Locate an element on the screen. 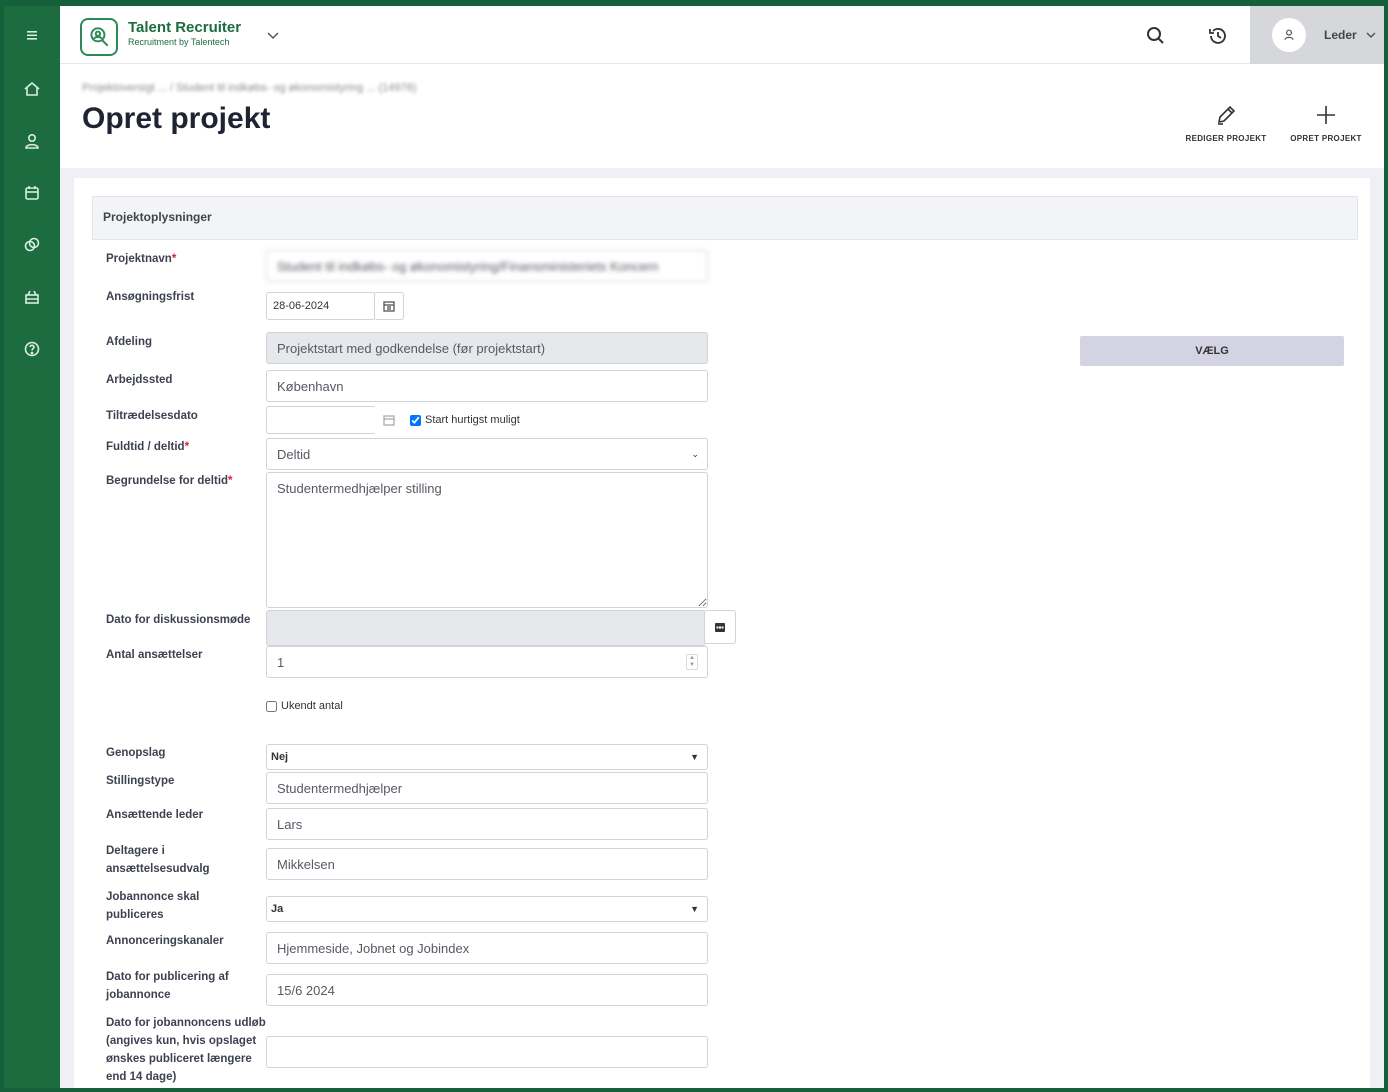 This screenshot has height=1092, width=1388. part-time-reason-label: Begrundelse for deltid* is located at coordinates (169, 481).